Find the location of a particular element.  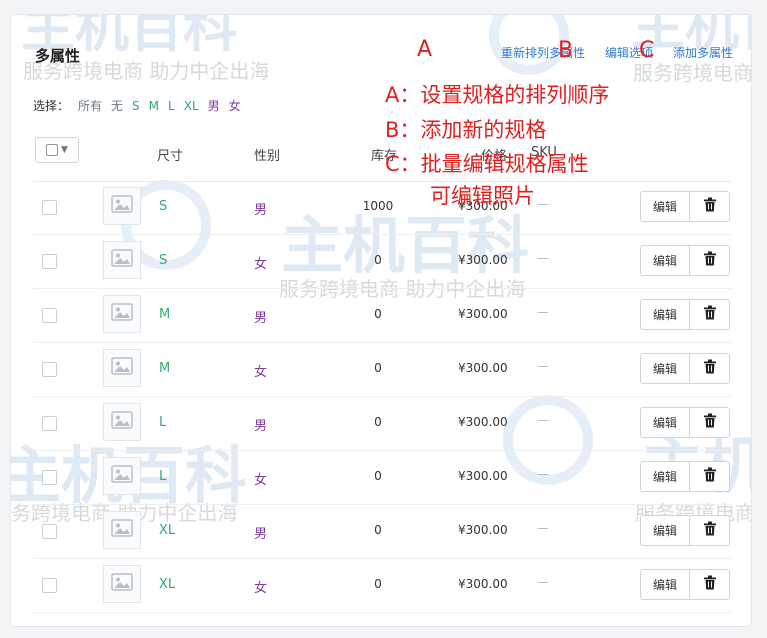

annotation-letter-a: A is located at coordinates (425, 49).